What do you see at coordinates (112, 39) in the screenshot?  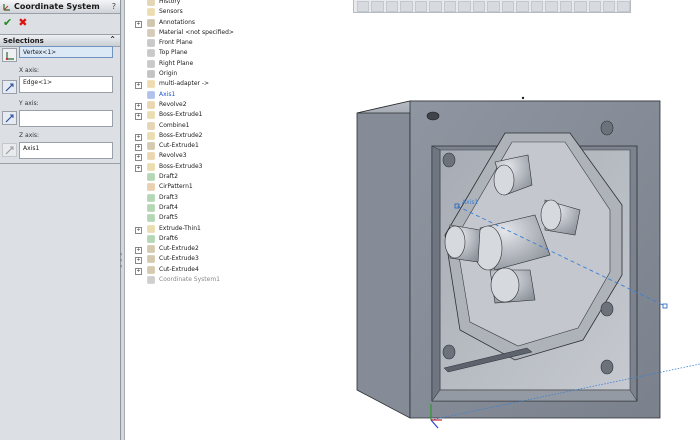 I see `collapse-icon: ⌃` at bounding box center [112, 39].